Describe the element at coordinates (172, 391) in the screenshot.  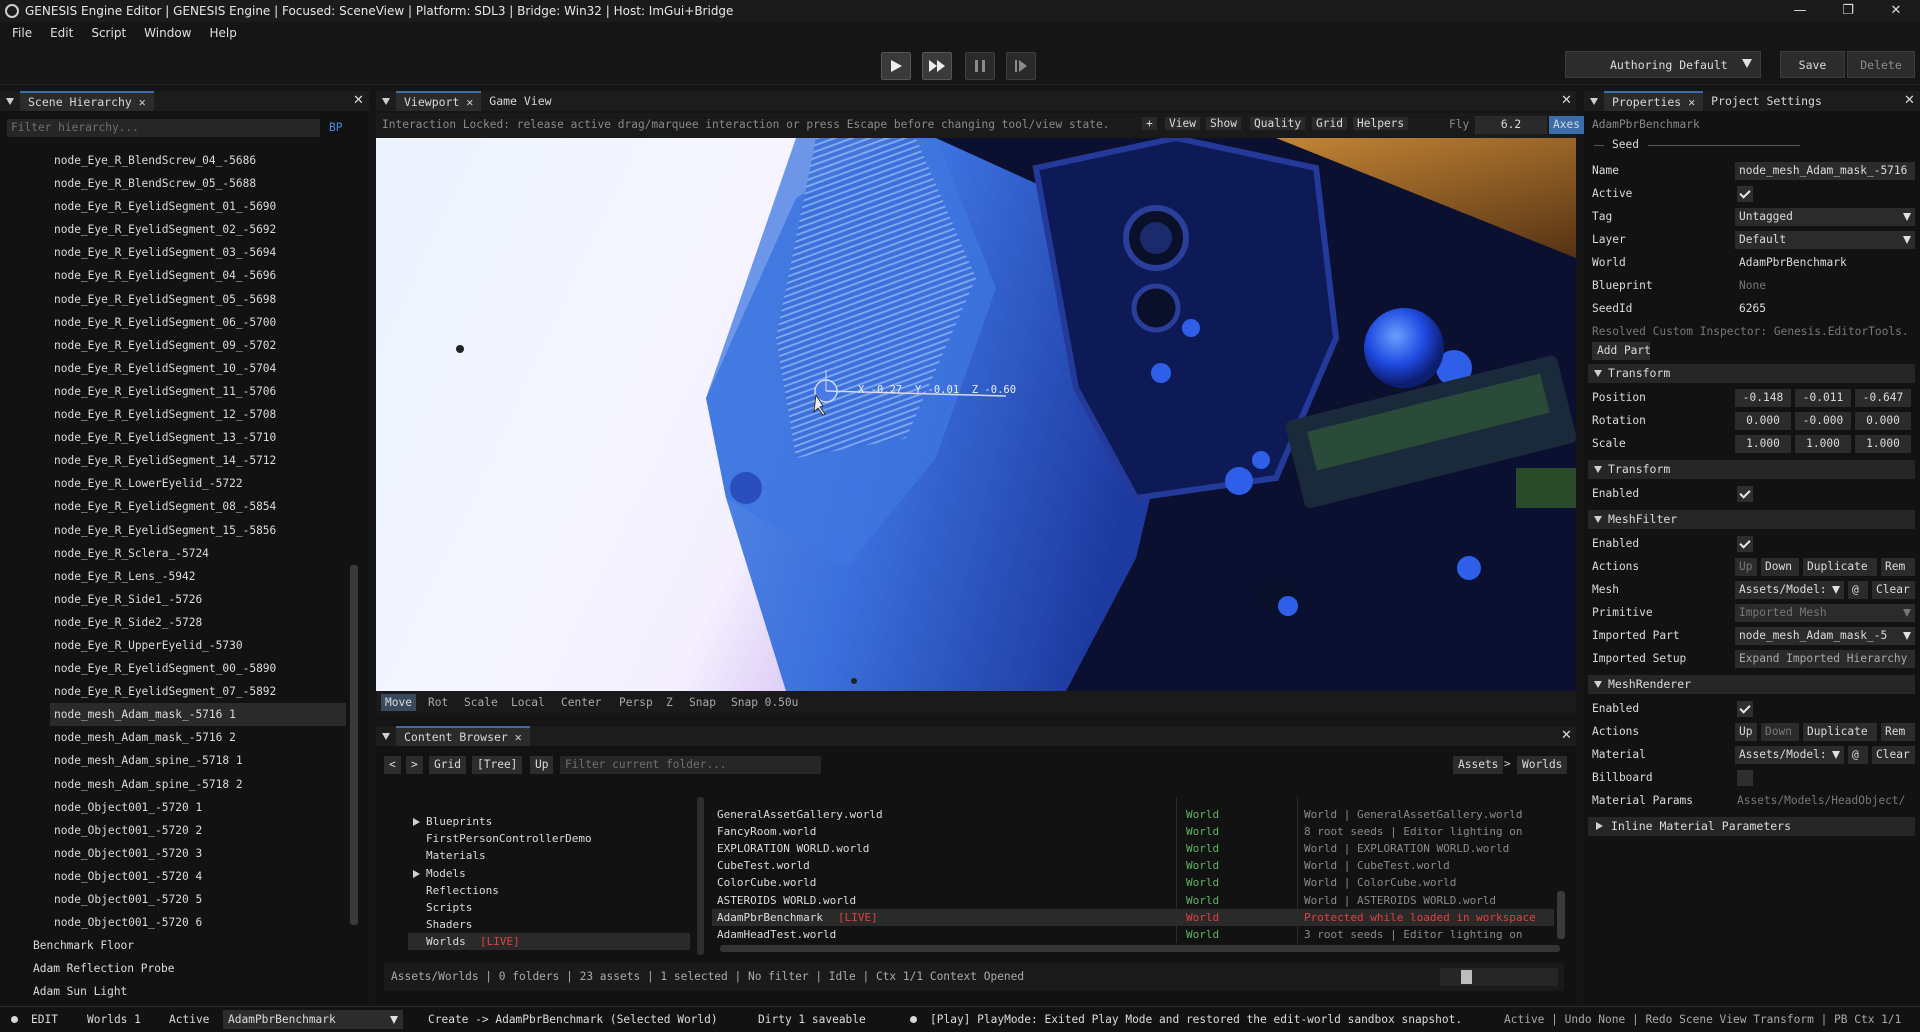
I see `hierarchy-item: node_Eye_R_EyelidSegment_11_-5706` at that location.